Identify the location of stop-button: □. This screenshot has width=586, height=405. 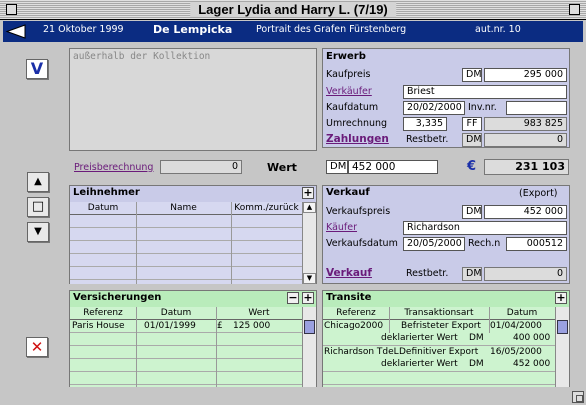
(38, 207).